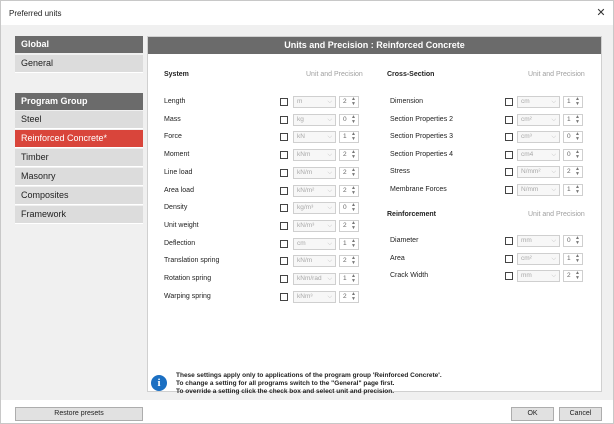 The image size is (614, 424). What do you see at coordinates (573, 137) in the screenshot?
I see `precision-spinner-section-properties-3: 0 ▲ ▼` at bounding box center [573, 137].